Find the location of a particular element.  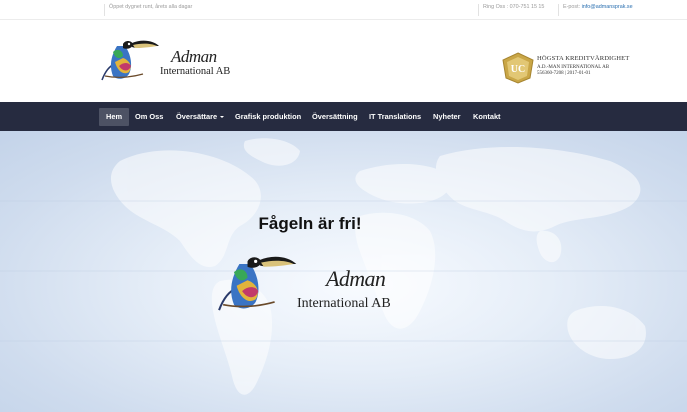

nav-item-grafisk-produktion: Grafisk produktion is located at coordinates (268, 117).